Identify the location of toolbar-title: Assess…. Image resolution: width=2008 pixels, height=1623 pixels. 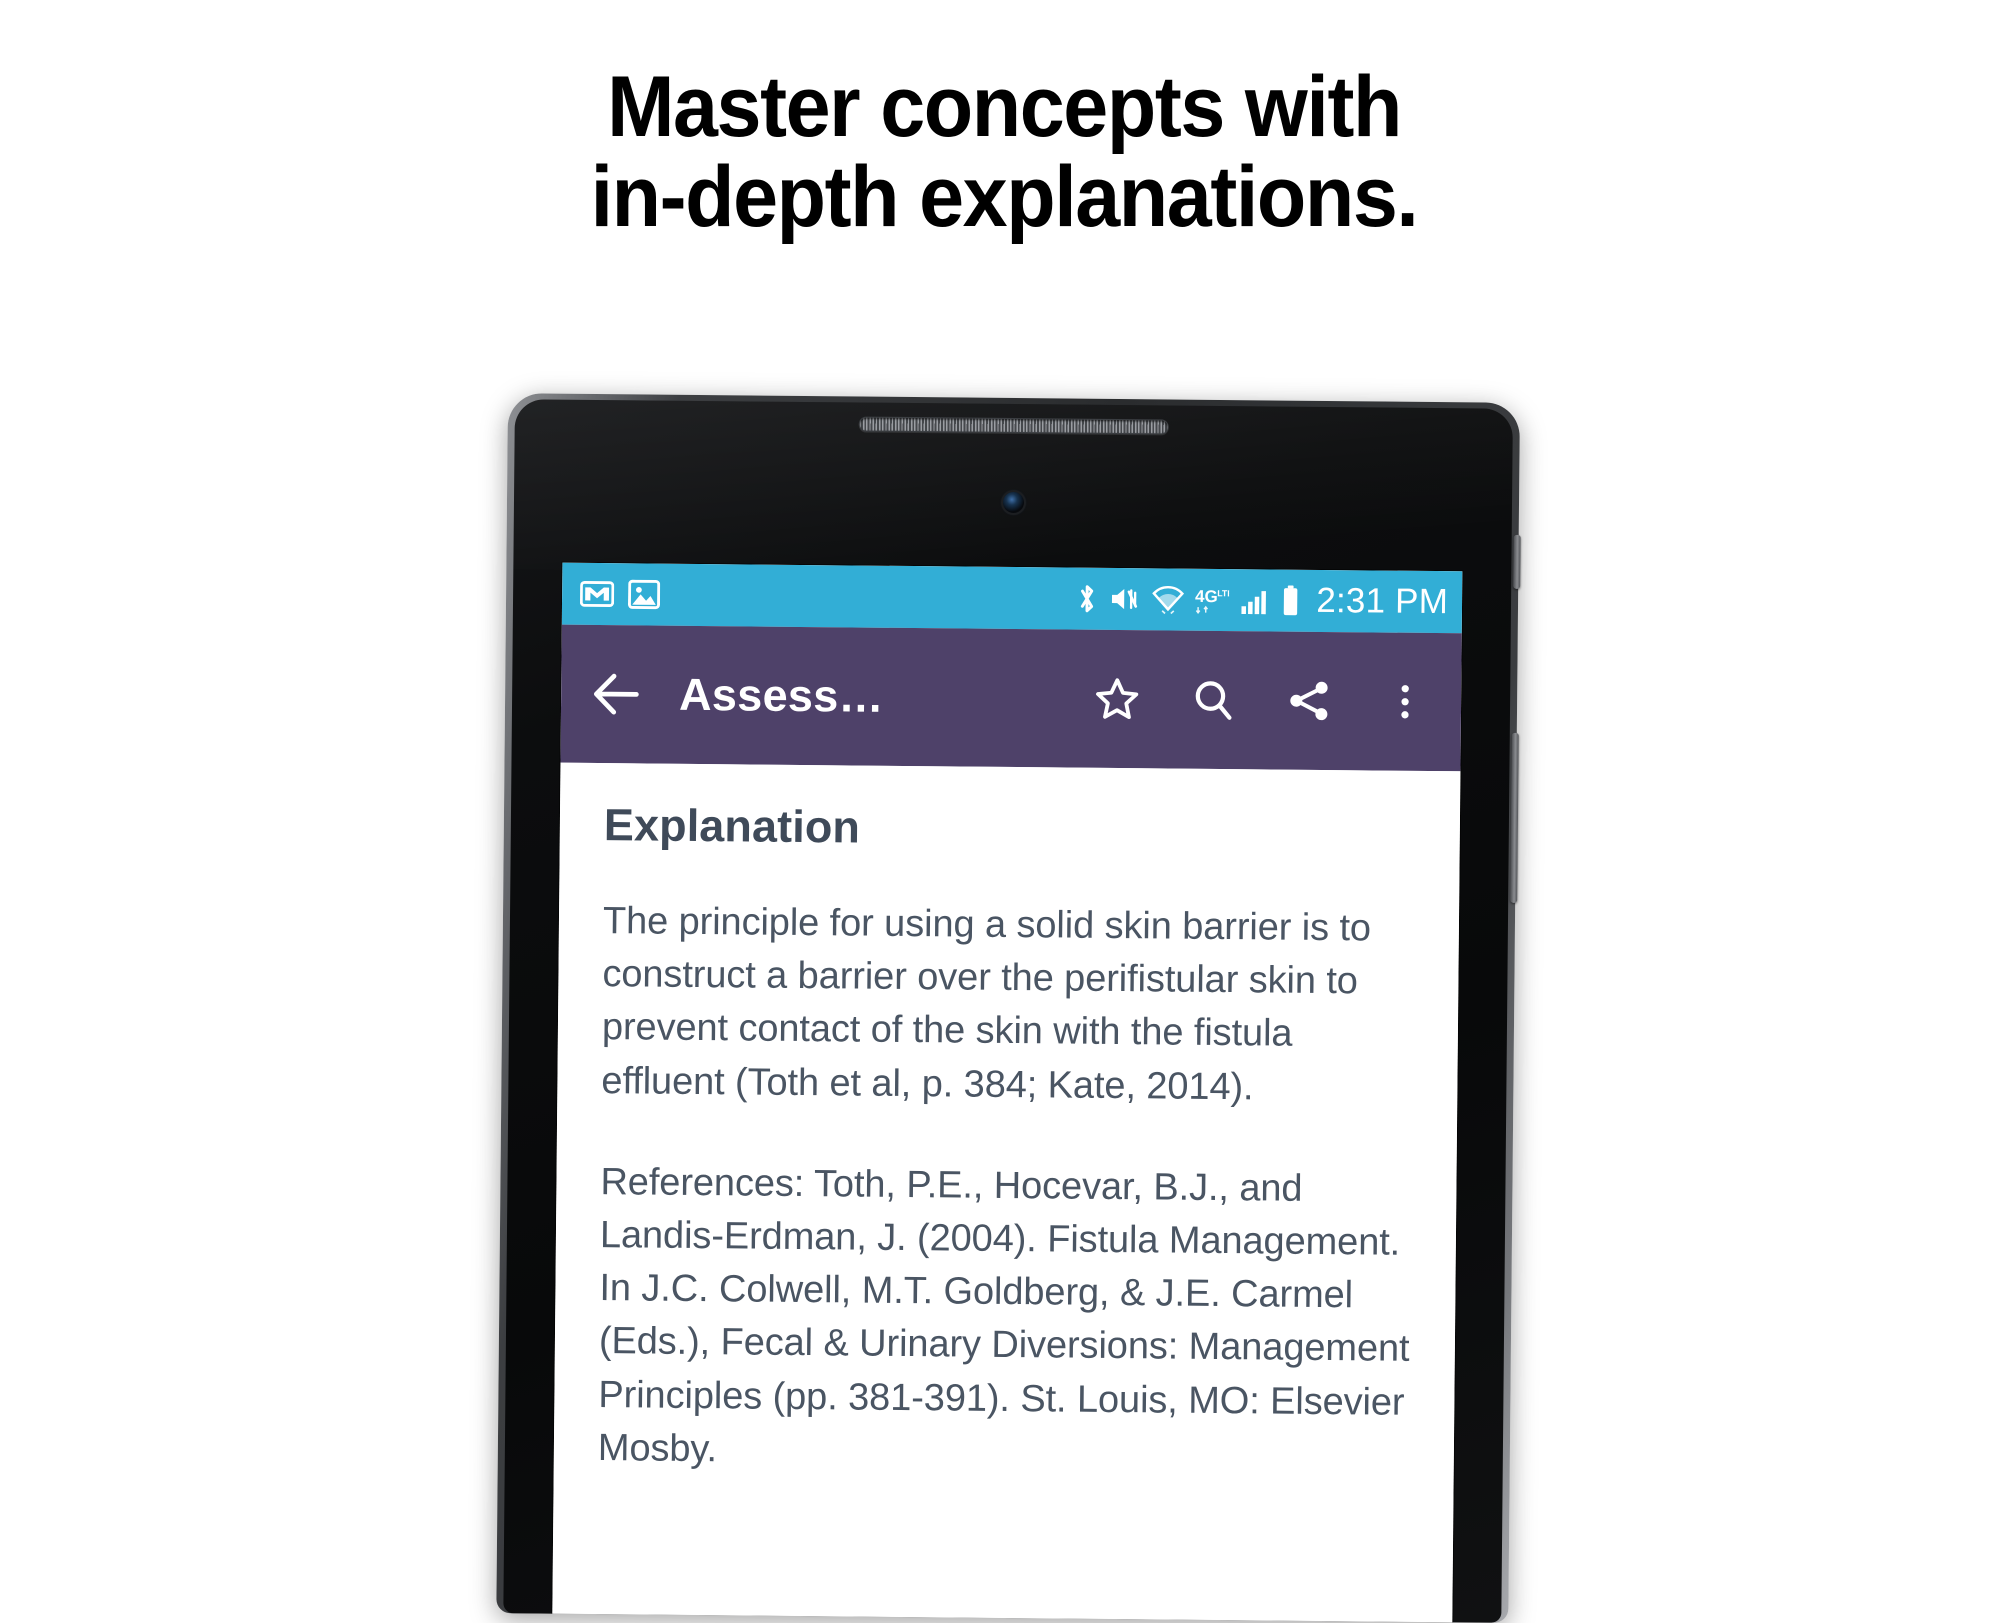
(781, 695).